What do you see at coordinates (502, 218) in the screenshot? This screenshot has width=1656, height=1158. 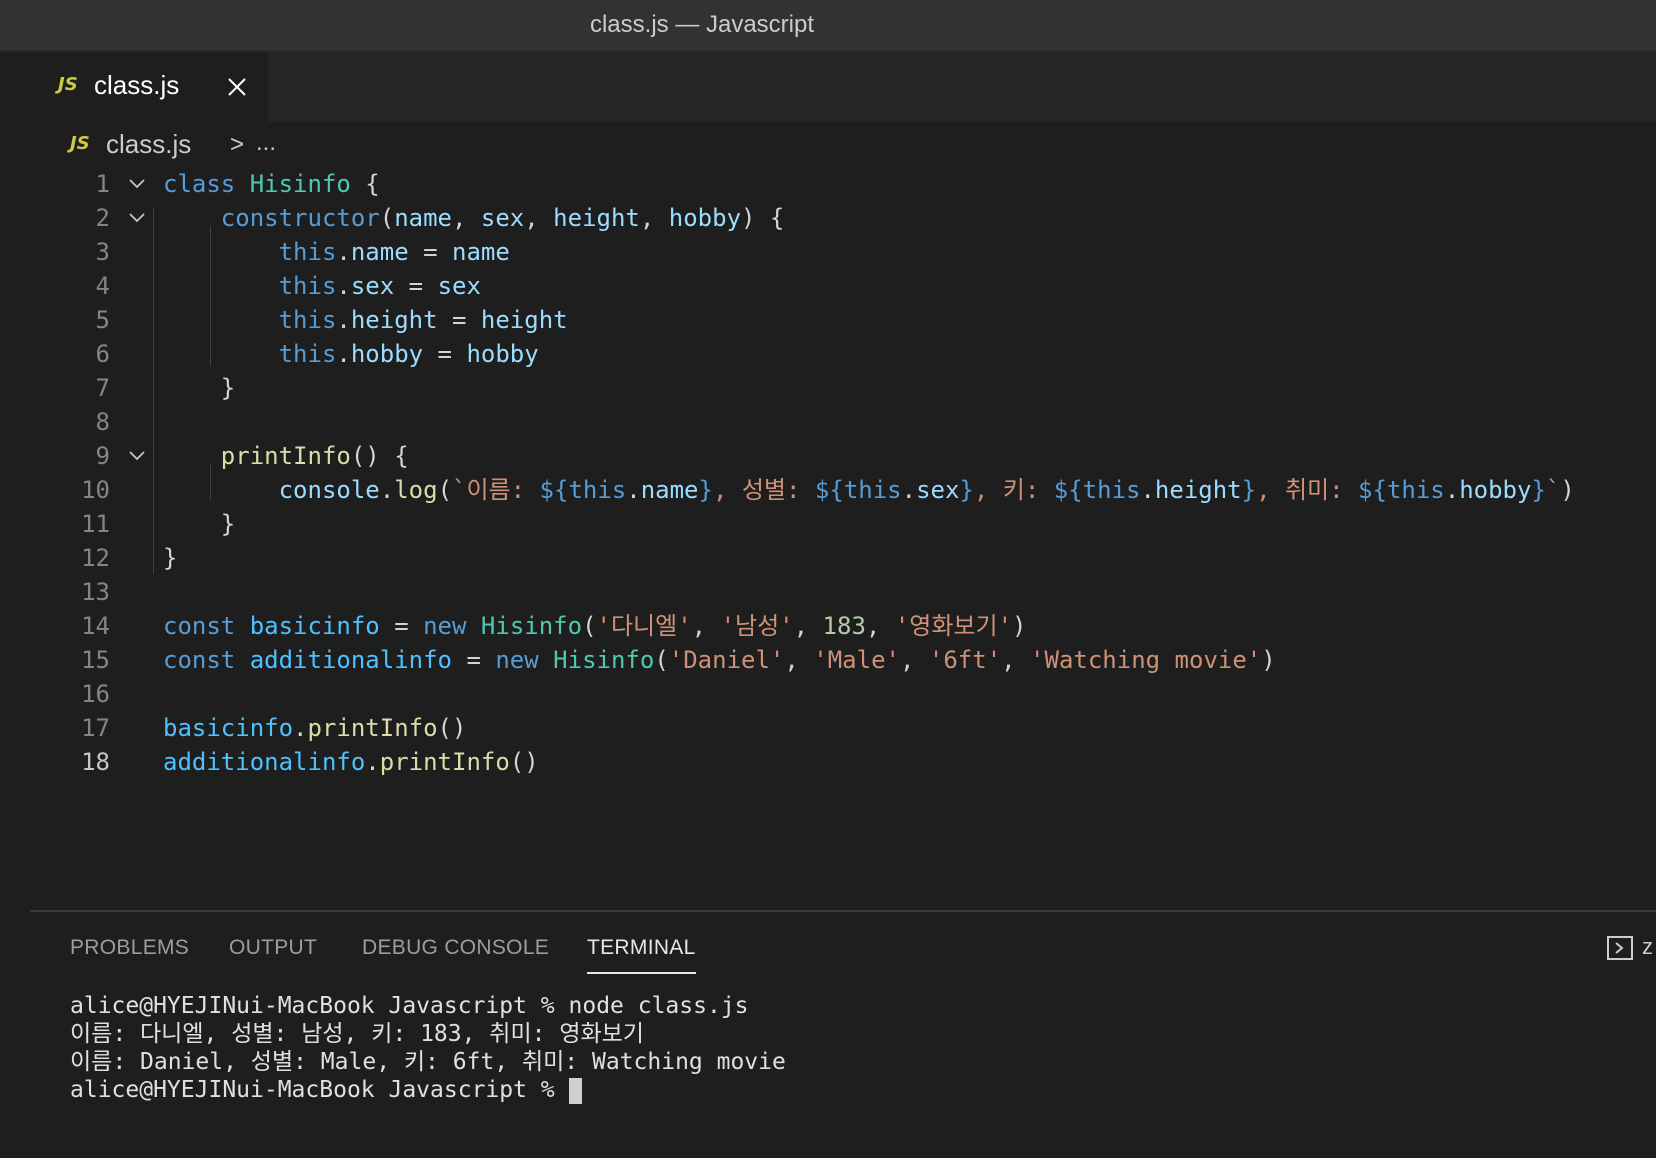 I see `code-token: sex` at bounding box center [502, 218].